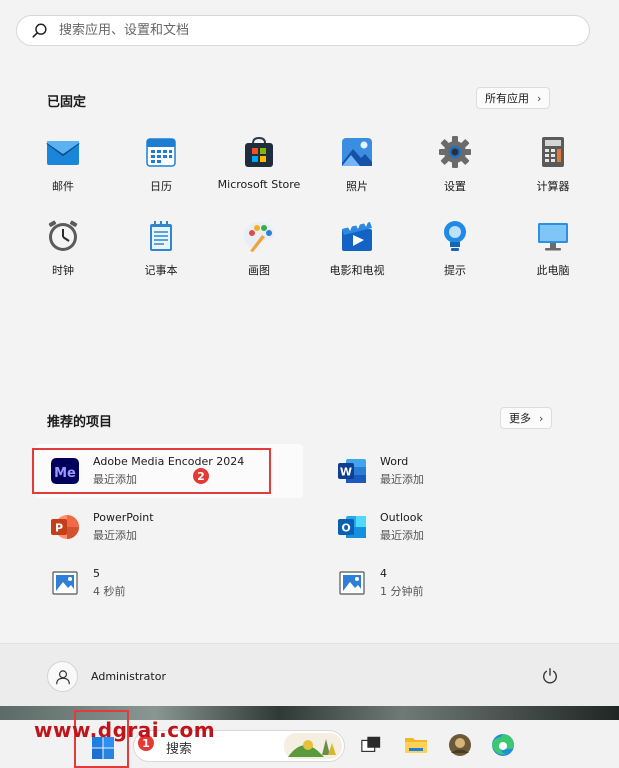  Describe the element at coordinates (259, 256) in the screenshot. I see `pinned-app-paint: 画图` at that location.